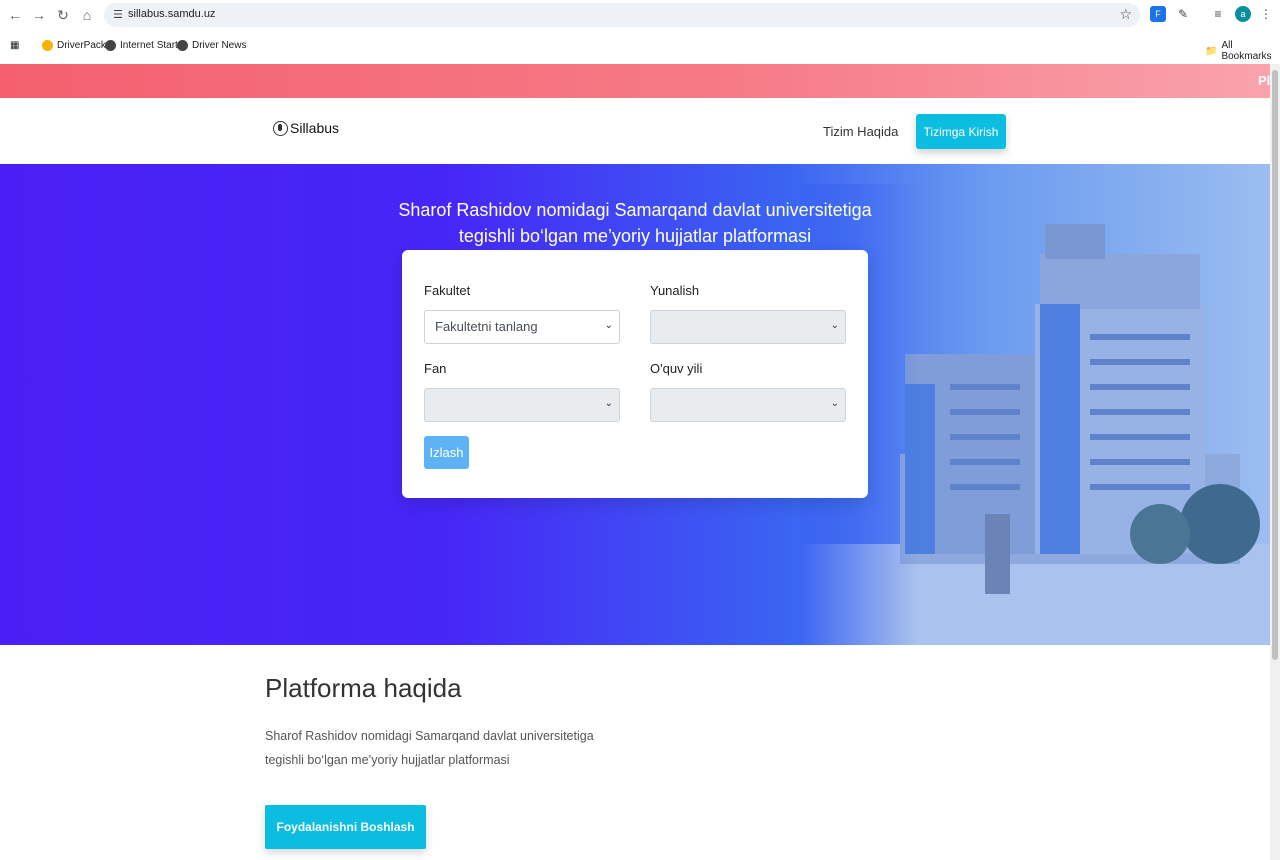 The width and height of the screenshot is (1280, 860). Describe the element at coordinates (14, 45) in the screenshot. I see `apps-grid-icon: ▦` at that location.